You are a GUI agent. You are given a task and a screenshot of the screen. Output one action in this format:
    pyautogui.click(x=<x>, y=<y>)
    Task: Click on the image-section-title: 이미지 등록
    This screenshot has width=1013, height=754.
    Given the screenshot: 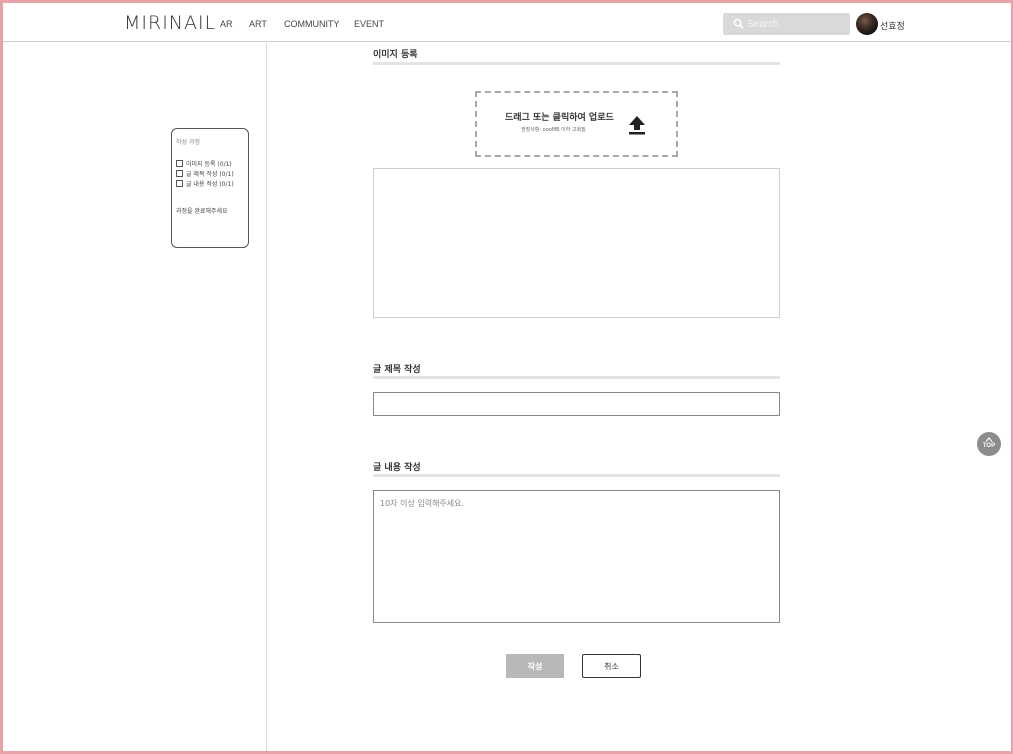 What is the action you would take?
    pyautogui.click(x=395, y=55)
    